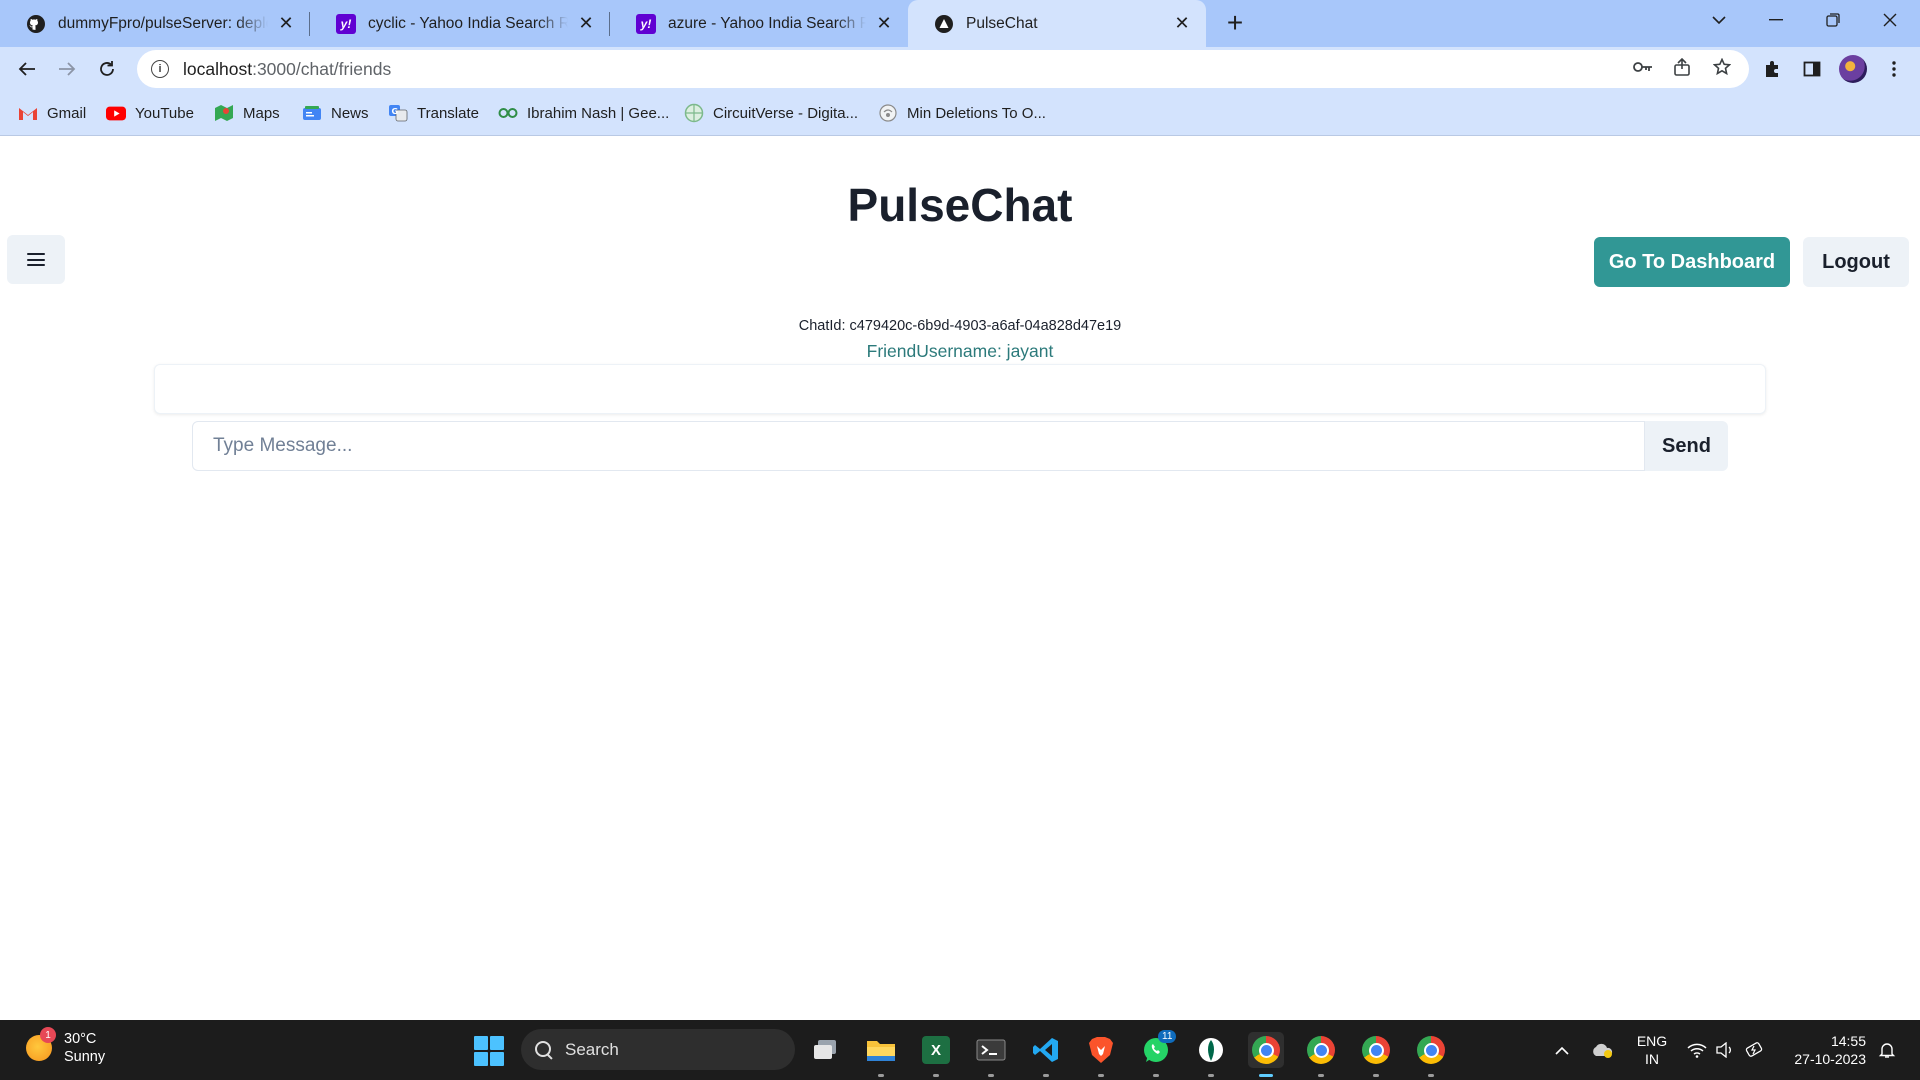 Image resolution: width=1920 pixels, height=1080 pixels. What do you see at coordinates (163, 23) in the screenshot?
I see `tab-title: dummyFpro/pulseServer: deploy` at bounding box center [163, 23].